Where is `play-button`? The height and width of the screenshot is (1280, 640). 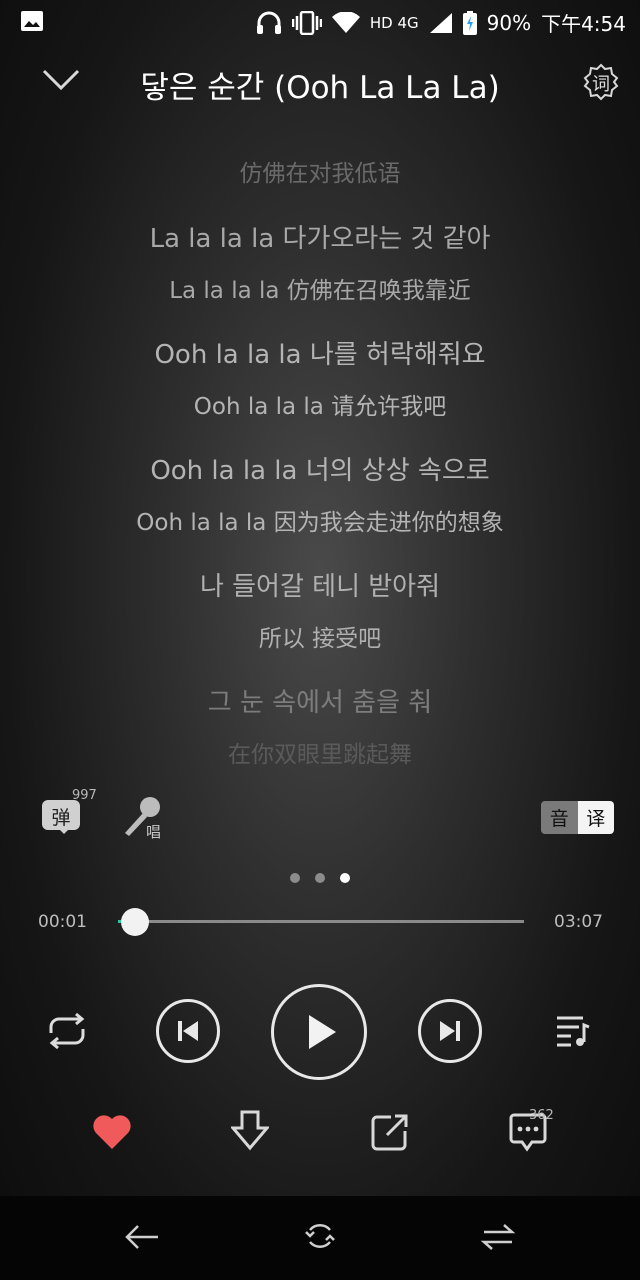 play-button is located at coordinates (319, 1032).